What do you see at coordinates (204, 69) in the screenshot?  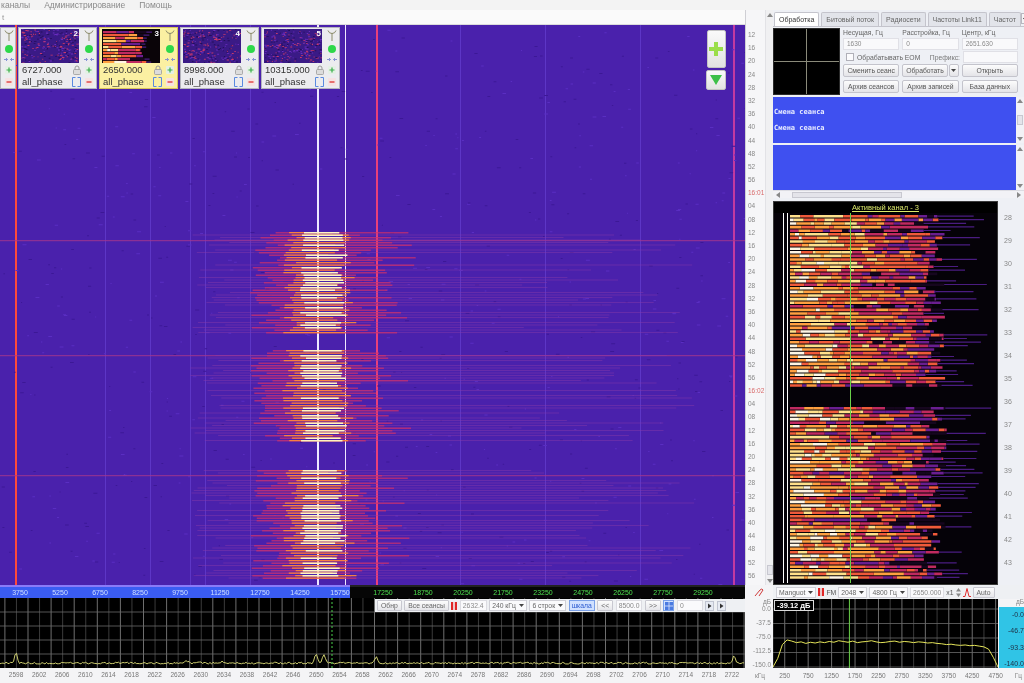 I see `channel-frequency: 8998.000` at bounding box center [204, 69].